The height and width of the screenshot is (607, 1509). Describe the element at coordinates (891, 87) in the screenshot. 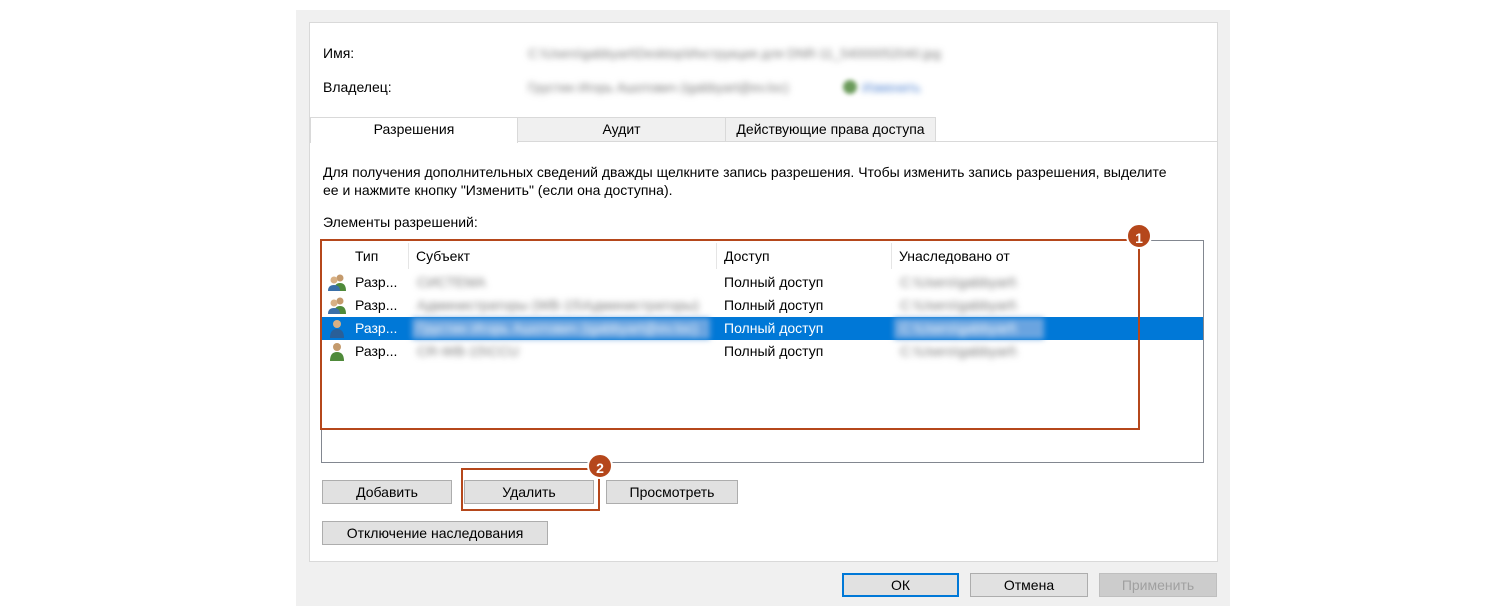

I see `owner-change-link: Изменить` at that location.